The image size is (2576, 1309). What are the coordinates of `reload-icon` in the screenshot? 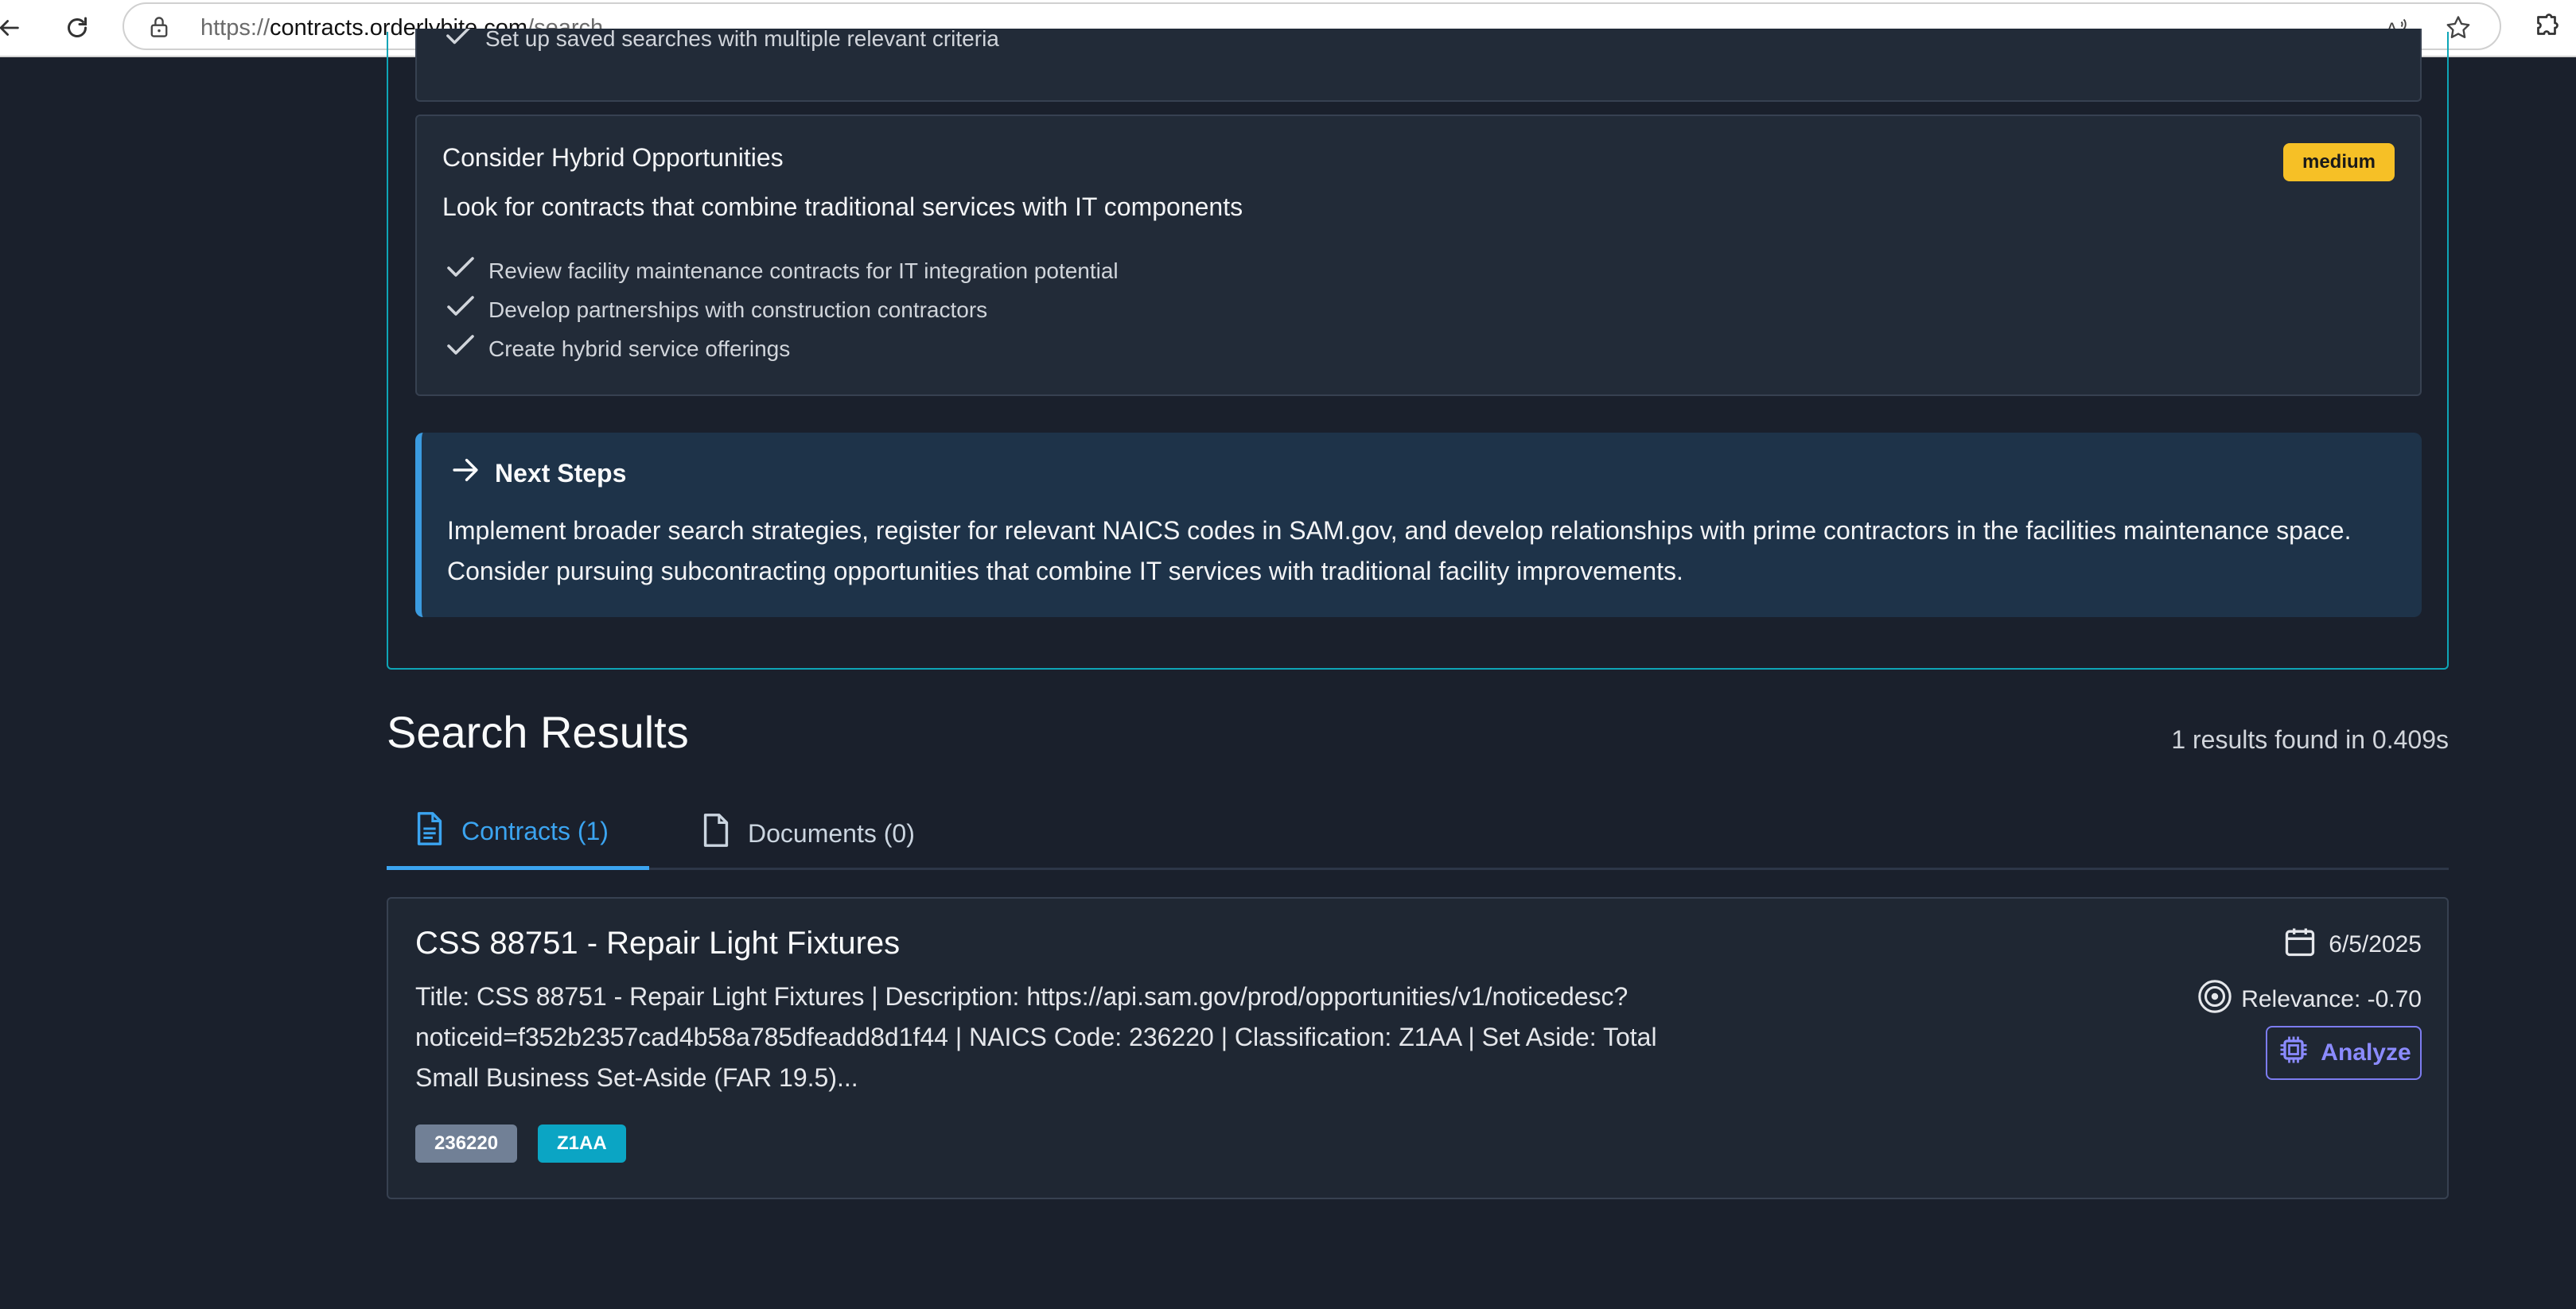 It's located at (77, 28).